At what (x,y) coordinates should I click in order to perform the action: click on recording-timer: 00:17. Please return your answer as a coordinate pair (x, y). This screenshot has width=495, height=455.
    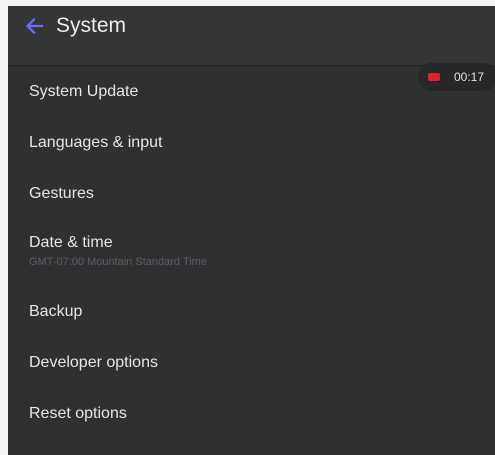
    Looking at the image, I should click on (469, 77).